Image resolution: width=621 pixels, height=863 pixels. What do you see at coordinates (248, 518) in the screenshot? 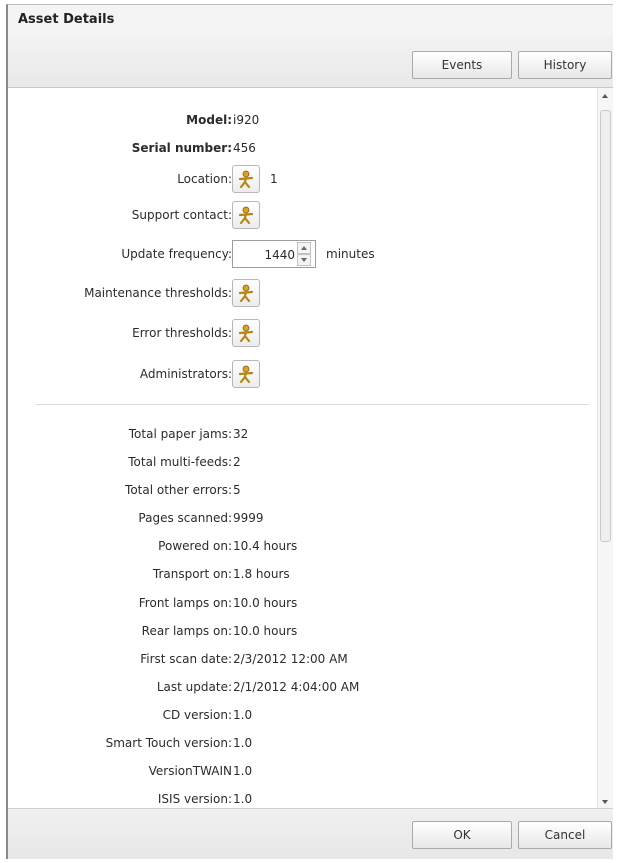
I see `stat-value: 9999` at bounding box center [248, 518].